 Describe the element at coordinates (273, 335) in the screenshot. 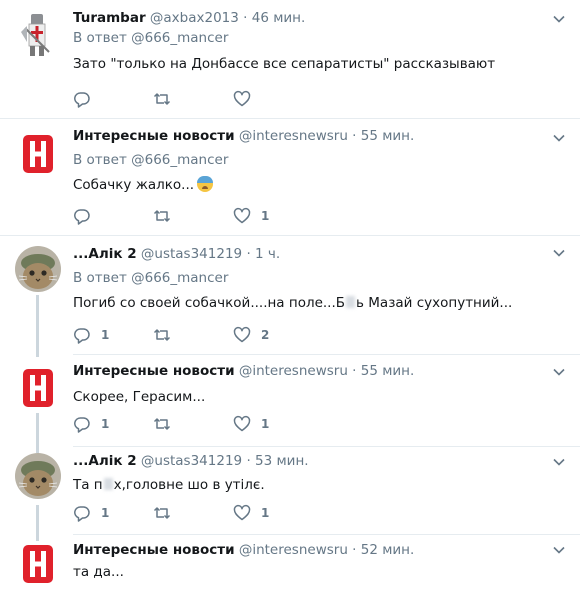

I see `like-button: 2` at that location.